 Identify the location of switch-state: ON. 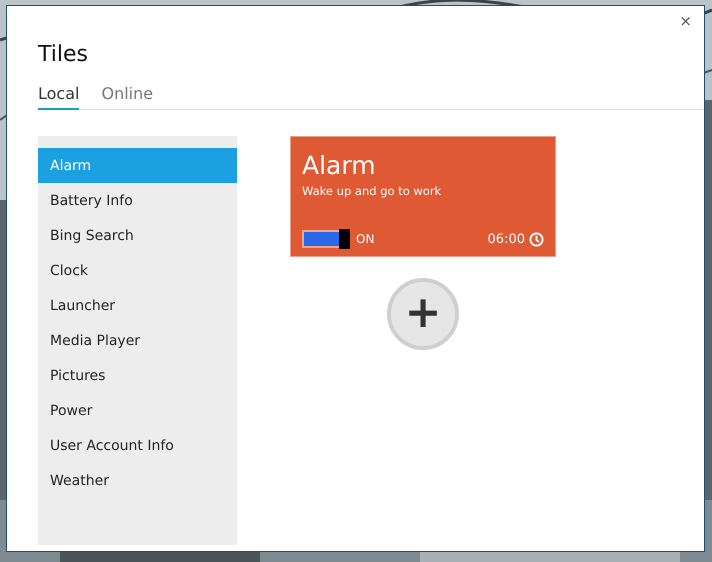
(365, 239).